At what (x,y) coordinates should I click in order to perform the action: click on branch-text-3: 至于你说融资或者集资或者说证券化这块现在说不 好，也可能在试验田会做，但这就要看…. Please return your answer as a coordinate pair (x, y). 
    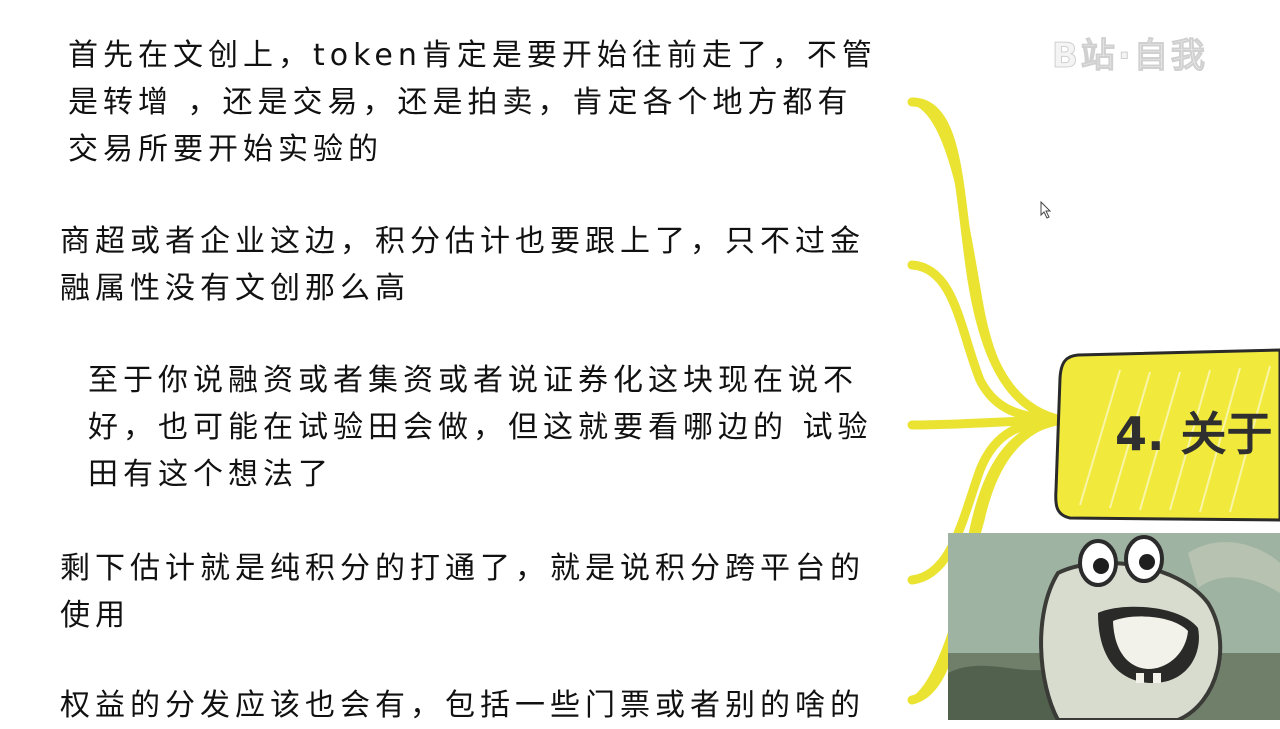
    Looking at the image, I should click on (480, 427).